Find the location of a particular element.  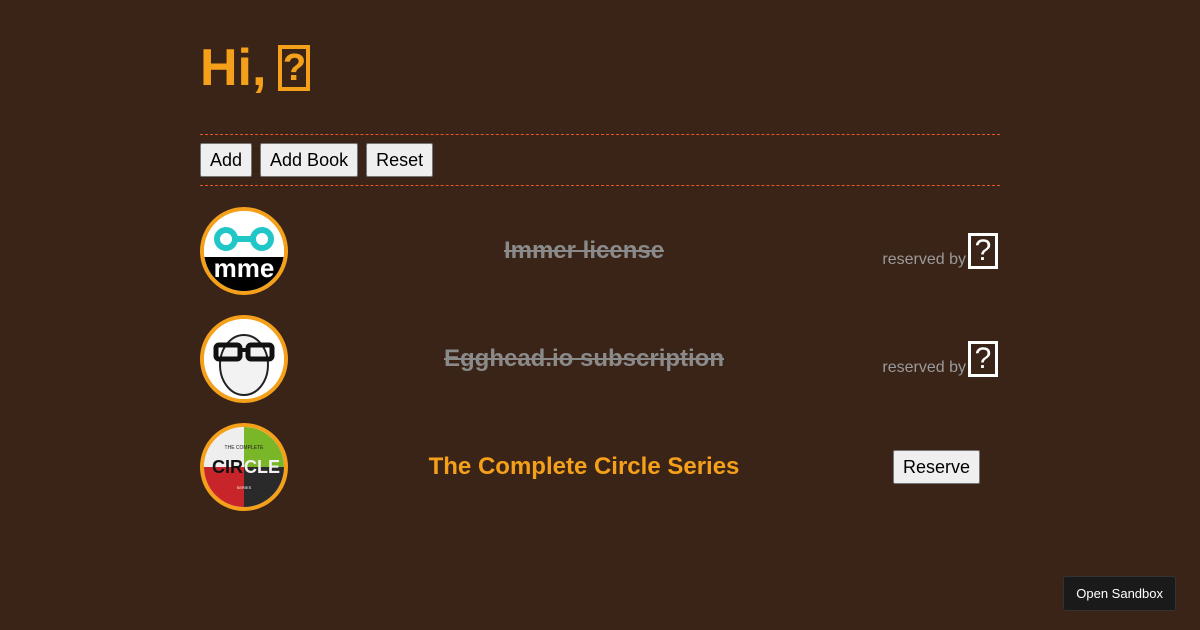

open-sandbox-button: Open Sandbox is located at coordinates (1119, 593).